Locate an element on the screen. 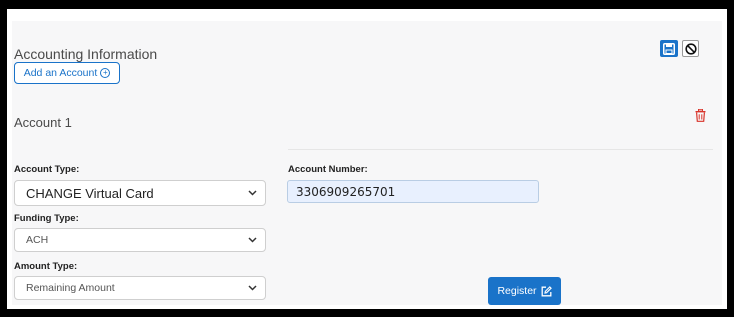  save-button is located at coordinates (669, 48).